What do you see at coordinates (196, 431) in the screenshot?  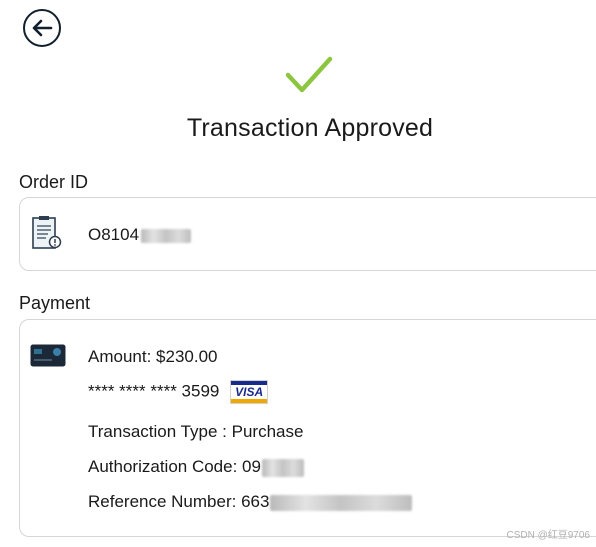 I see `transaction-type-text: Transaction Type : Purchase` at bounding box center [196, 431].